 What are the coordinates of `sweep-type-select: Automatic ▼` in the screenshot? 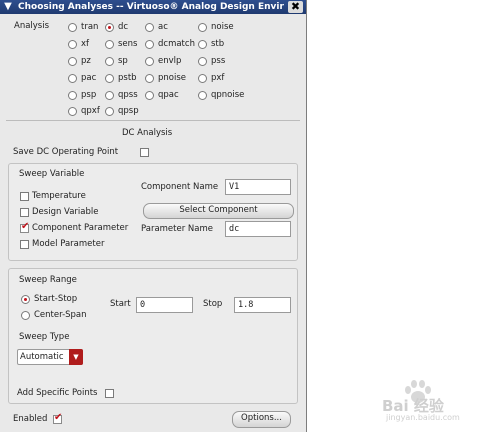 It's located at (50, 357).